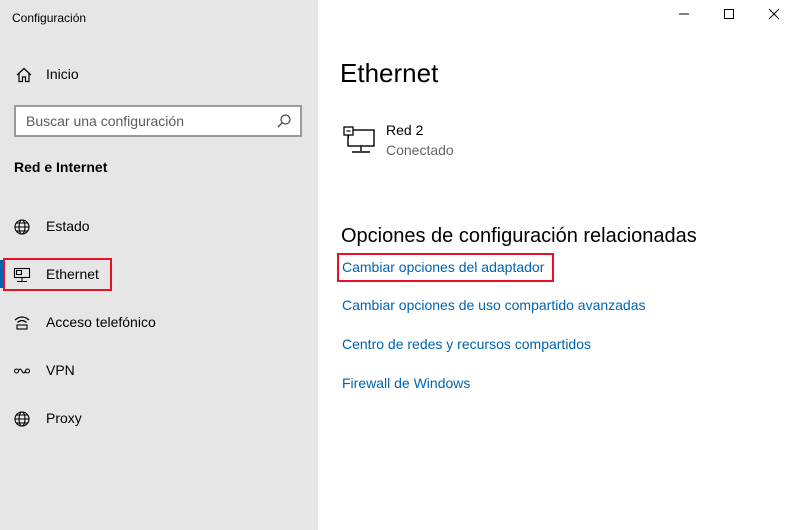 This screenshot has width=796, height=530. Describe the element at coordinates (57, 274) in the screenshot. I see `ethernet-highlight-box` at that location.